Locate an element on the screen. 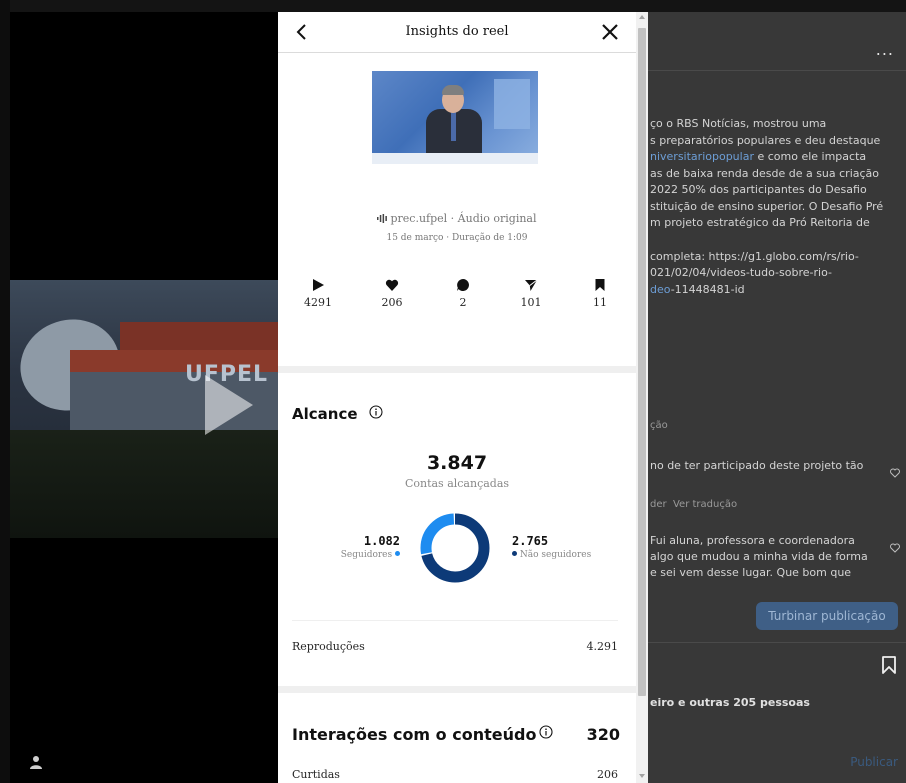  engagement-stats: 4291 206 2 101 11 is located at coordinates (453, 298).